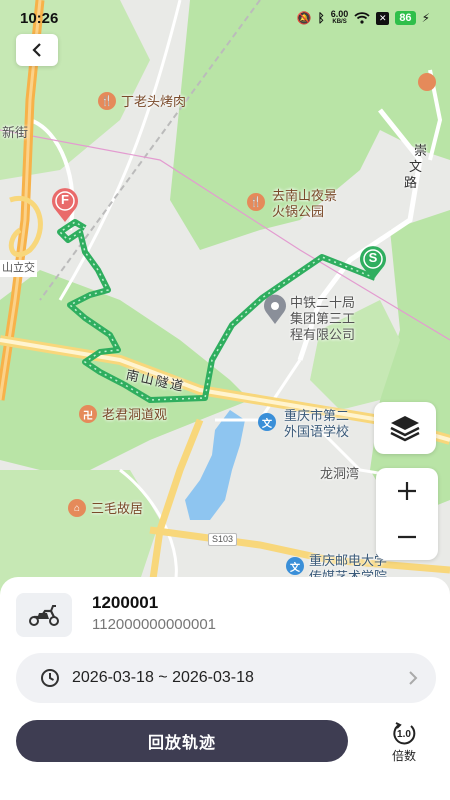  Describe the element at coordinates (411, 182) in the screenshot. I see `map-label: 路` at that location.